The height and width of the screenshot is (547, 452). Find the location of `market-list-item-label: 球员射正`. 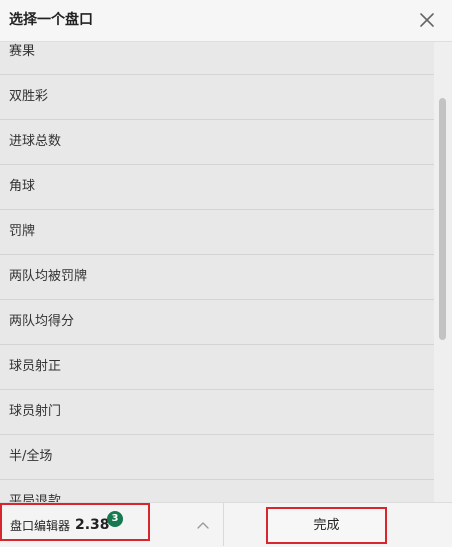

market-list-item-label: 球员射正 is located at coordinates (35, 366).